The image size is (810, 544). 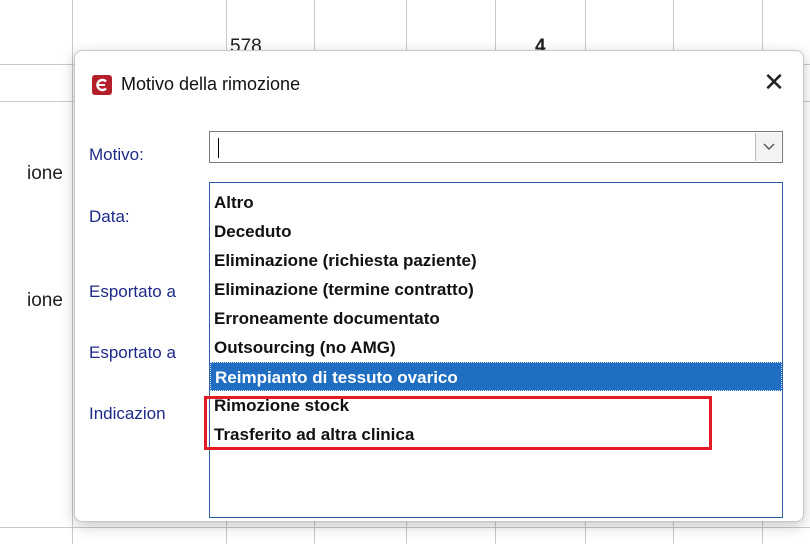 What do you see at coordinates (496, 289) in the screenshot?
I see `option-eliminazione-termine: Eliminazione (termine contratto)` at bounding box center [496, 289].